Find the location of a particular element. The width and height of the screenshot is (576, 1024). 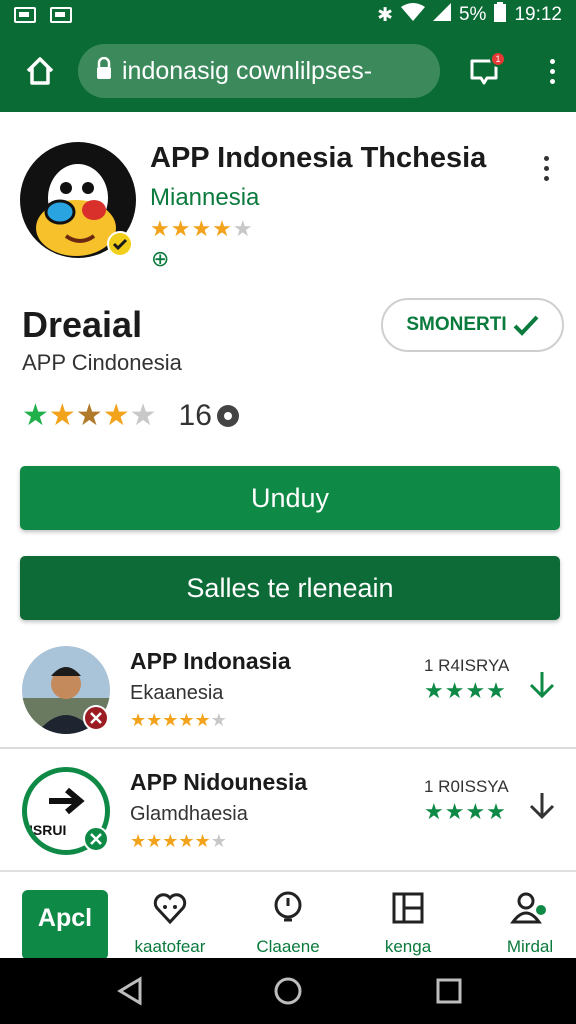

nav-mirdal: Mirdal is located at coordinates (530, 923).